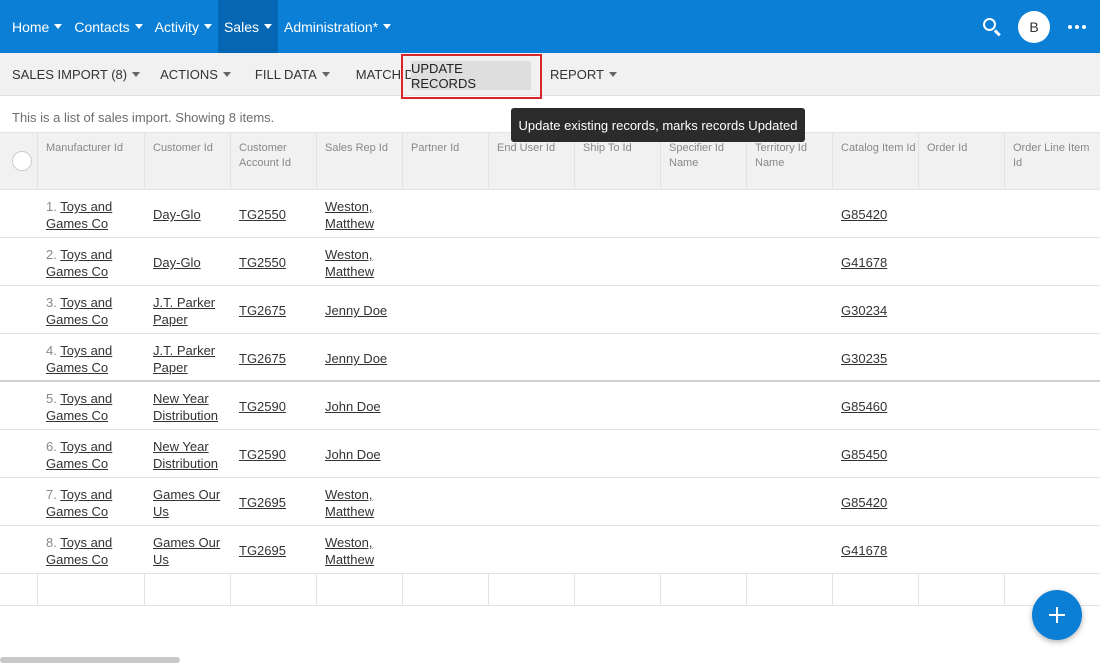 Image resolution: width=1100 pixels, height=663 pixels. I want to click on sales-import-menu: SALES IMPORT (8), so click(73, 74).